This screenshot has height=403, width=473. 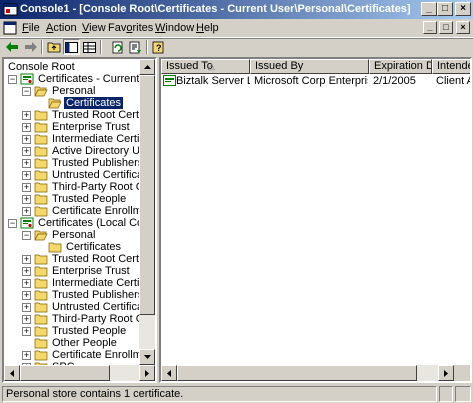 I want to click on refresh-button, so click(x=117, y=47).